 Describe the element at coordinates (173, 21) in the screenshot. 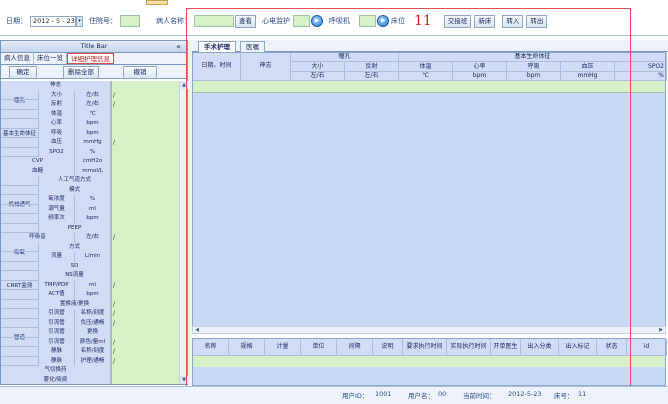

I see `patient-name-label: 病人名称：` at that location.